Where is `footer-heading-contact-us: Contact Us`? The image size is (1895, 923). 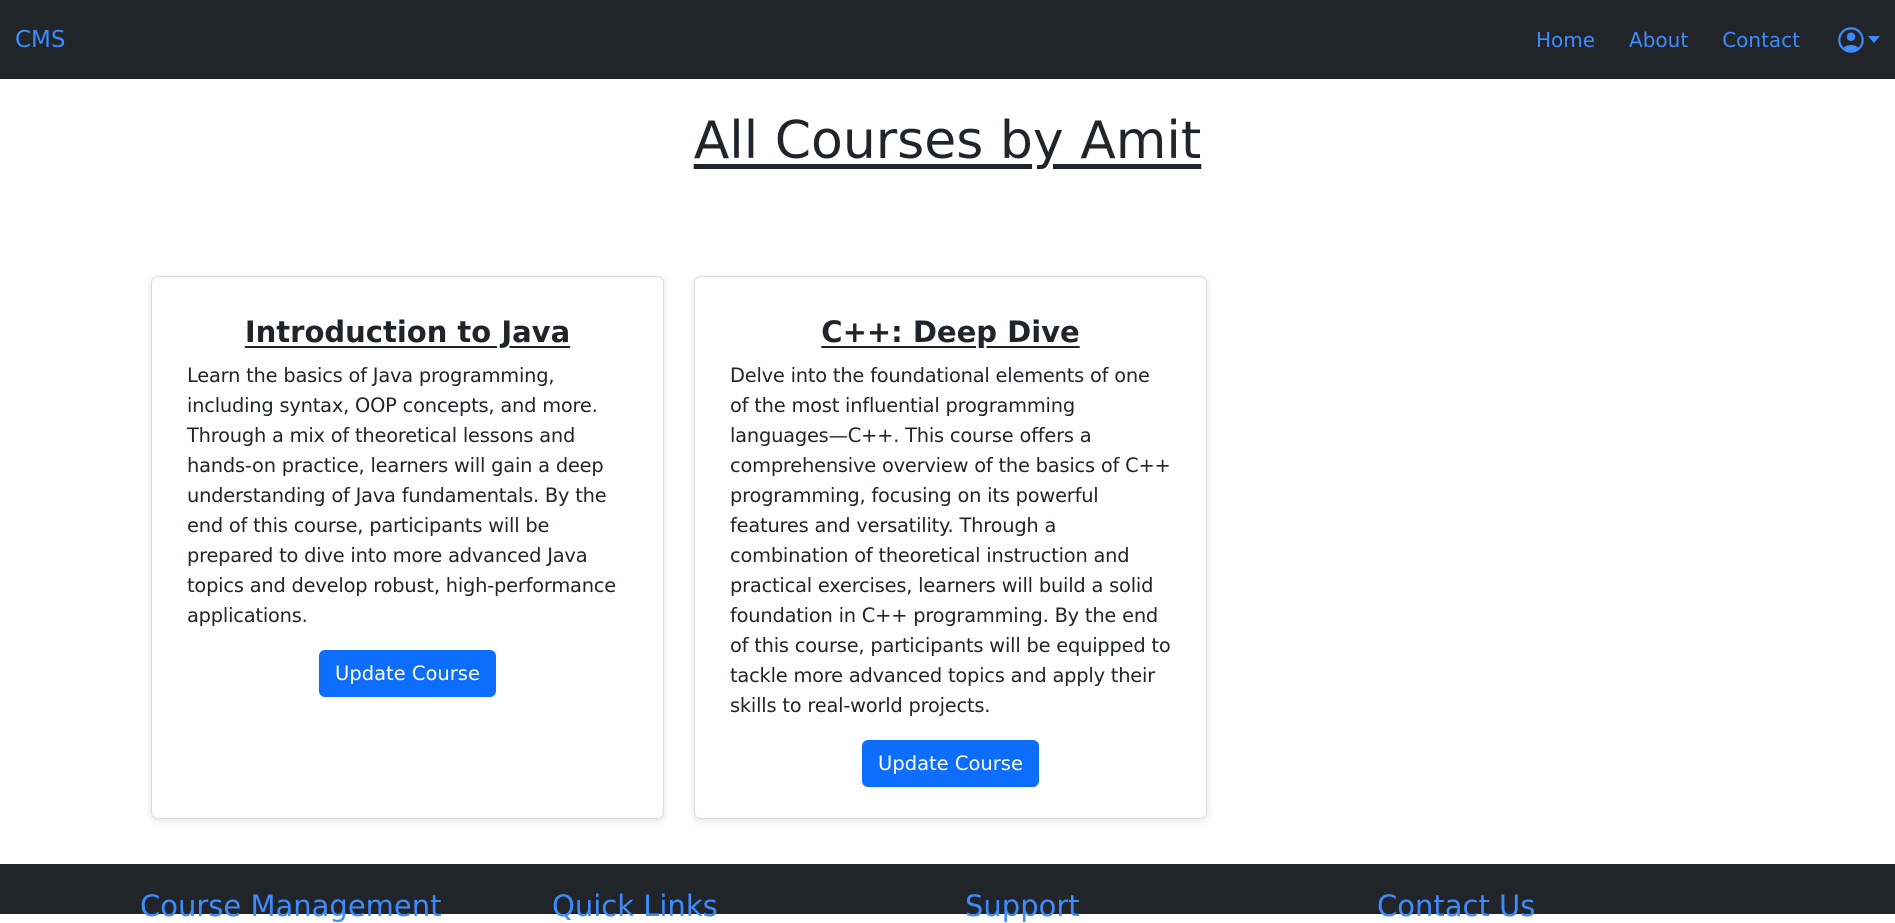
footer-heading-contact-us: Contact Us is located at coordinates (1456, 906).